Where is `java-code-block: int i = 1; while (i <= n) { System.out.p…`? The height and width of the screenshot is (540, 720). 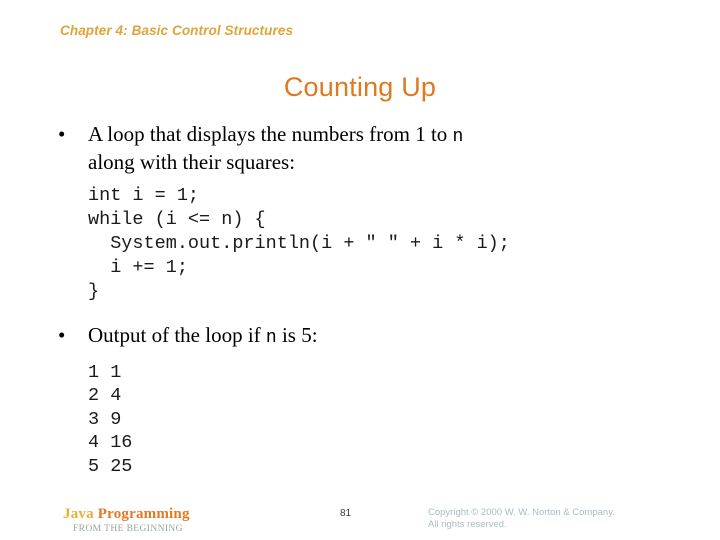 java-code-block: int i = 1; while (i <= n) { System.out.p… is located at coordinates (299, 243).